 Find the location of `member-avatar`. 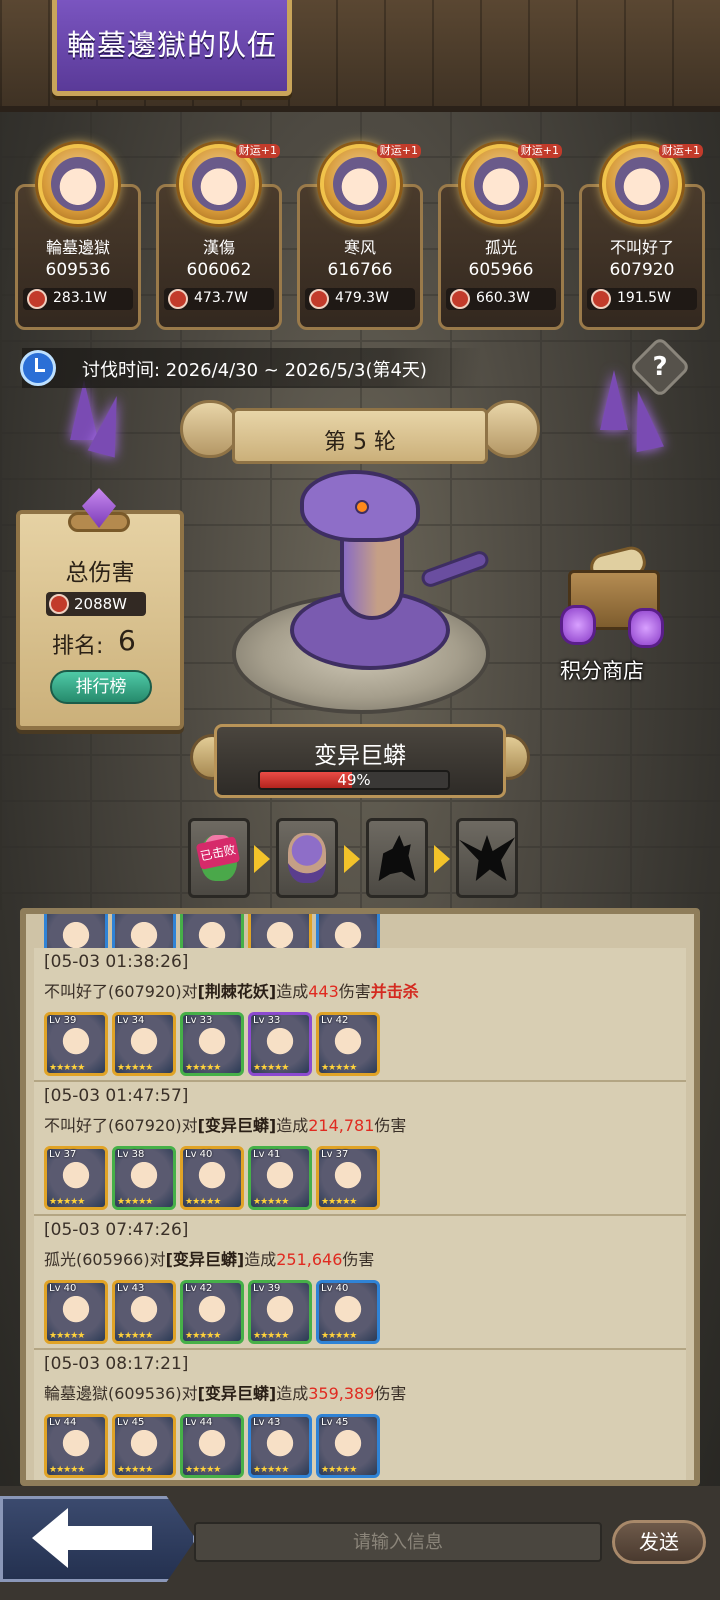

member-avatar is located at coordinates (78, 184).